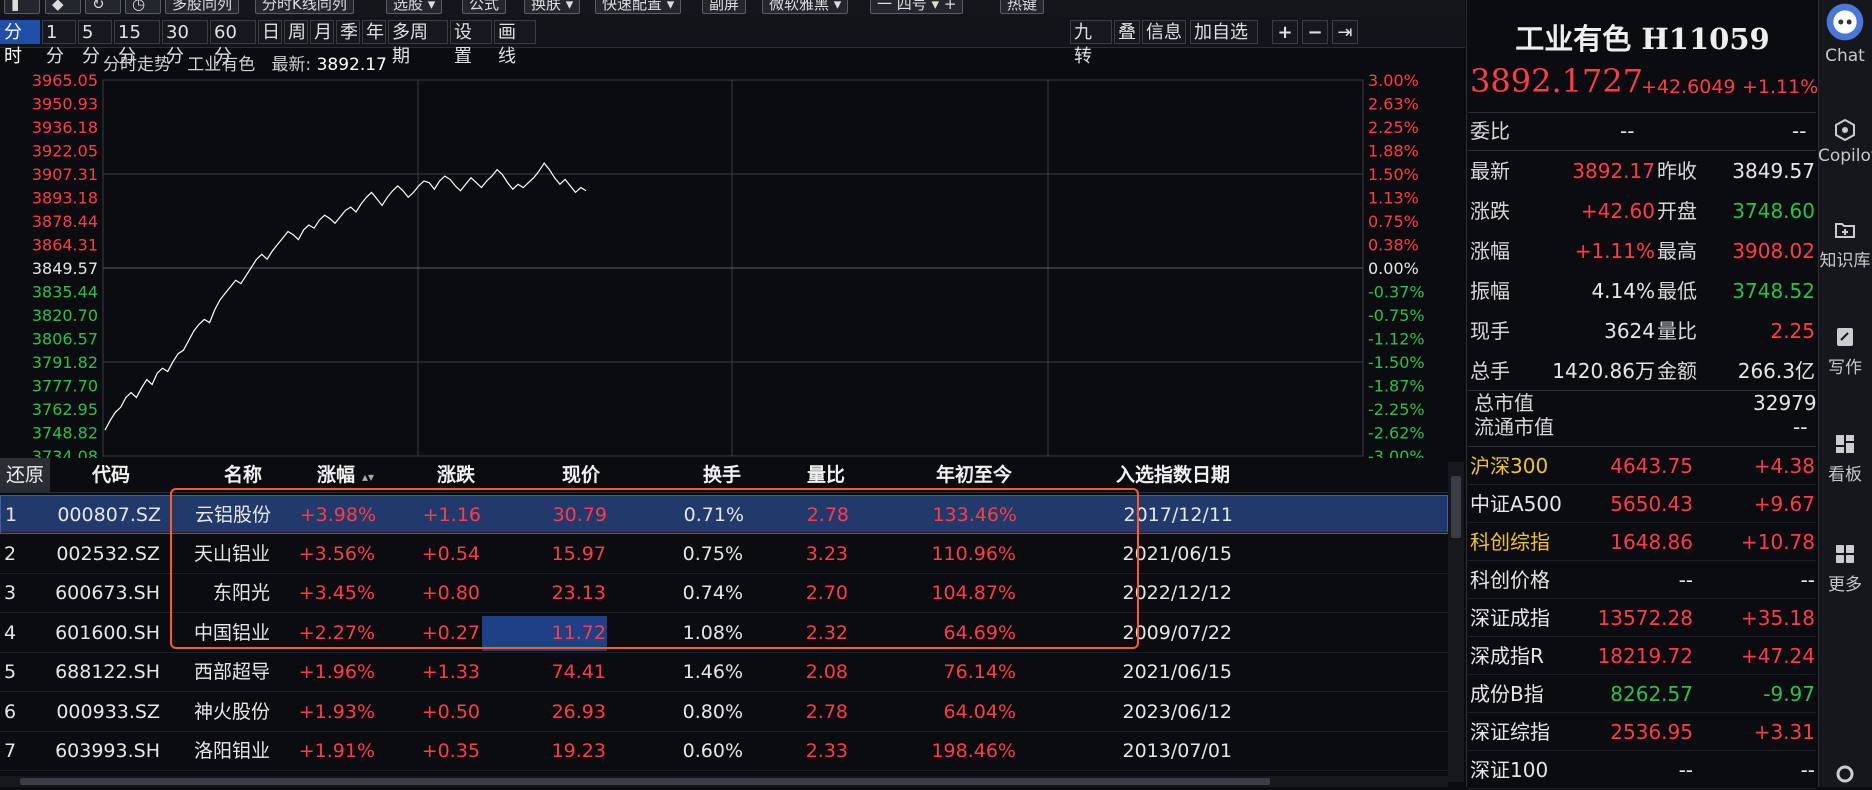 This screenshot has width=1872, height=790. I want to click on cell-price: 11.72, so click(578, 632).